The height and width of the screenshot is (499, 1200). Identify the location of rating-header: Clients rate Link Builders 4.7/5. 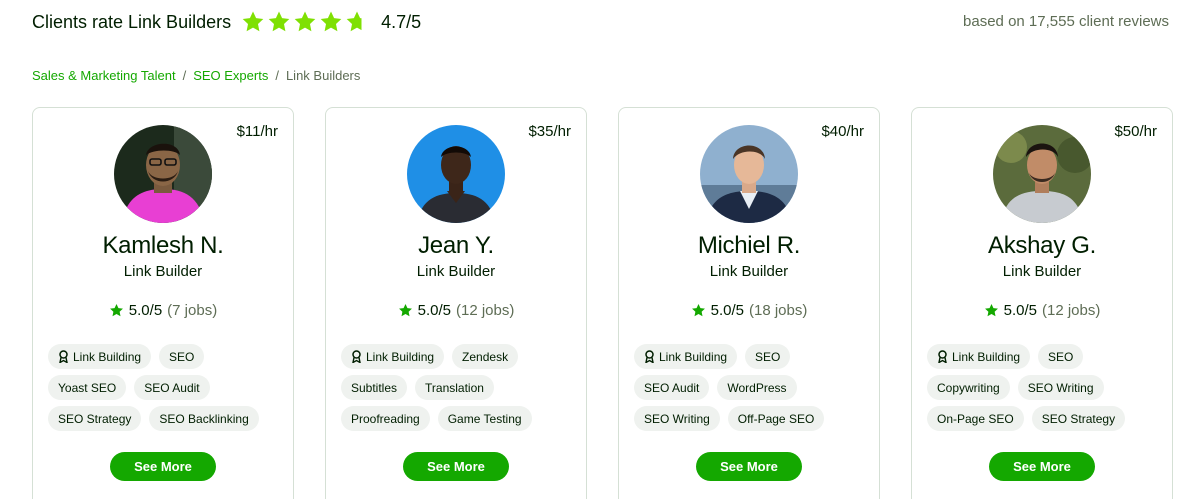
(226, 22).